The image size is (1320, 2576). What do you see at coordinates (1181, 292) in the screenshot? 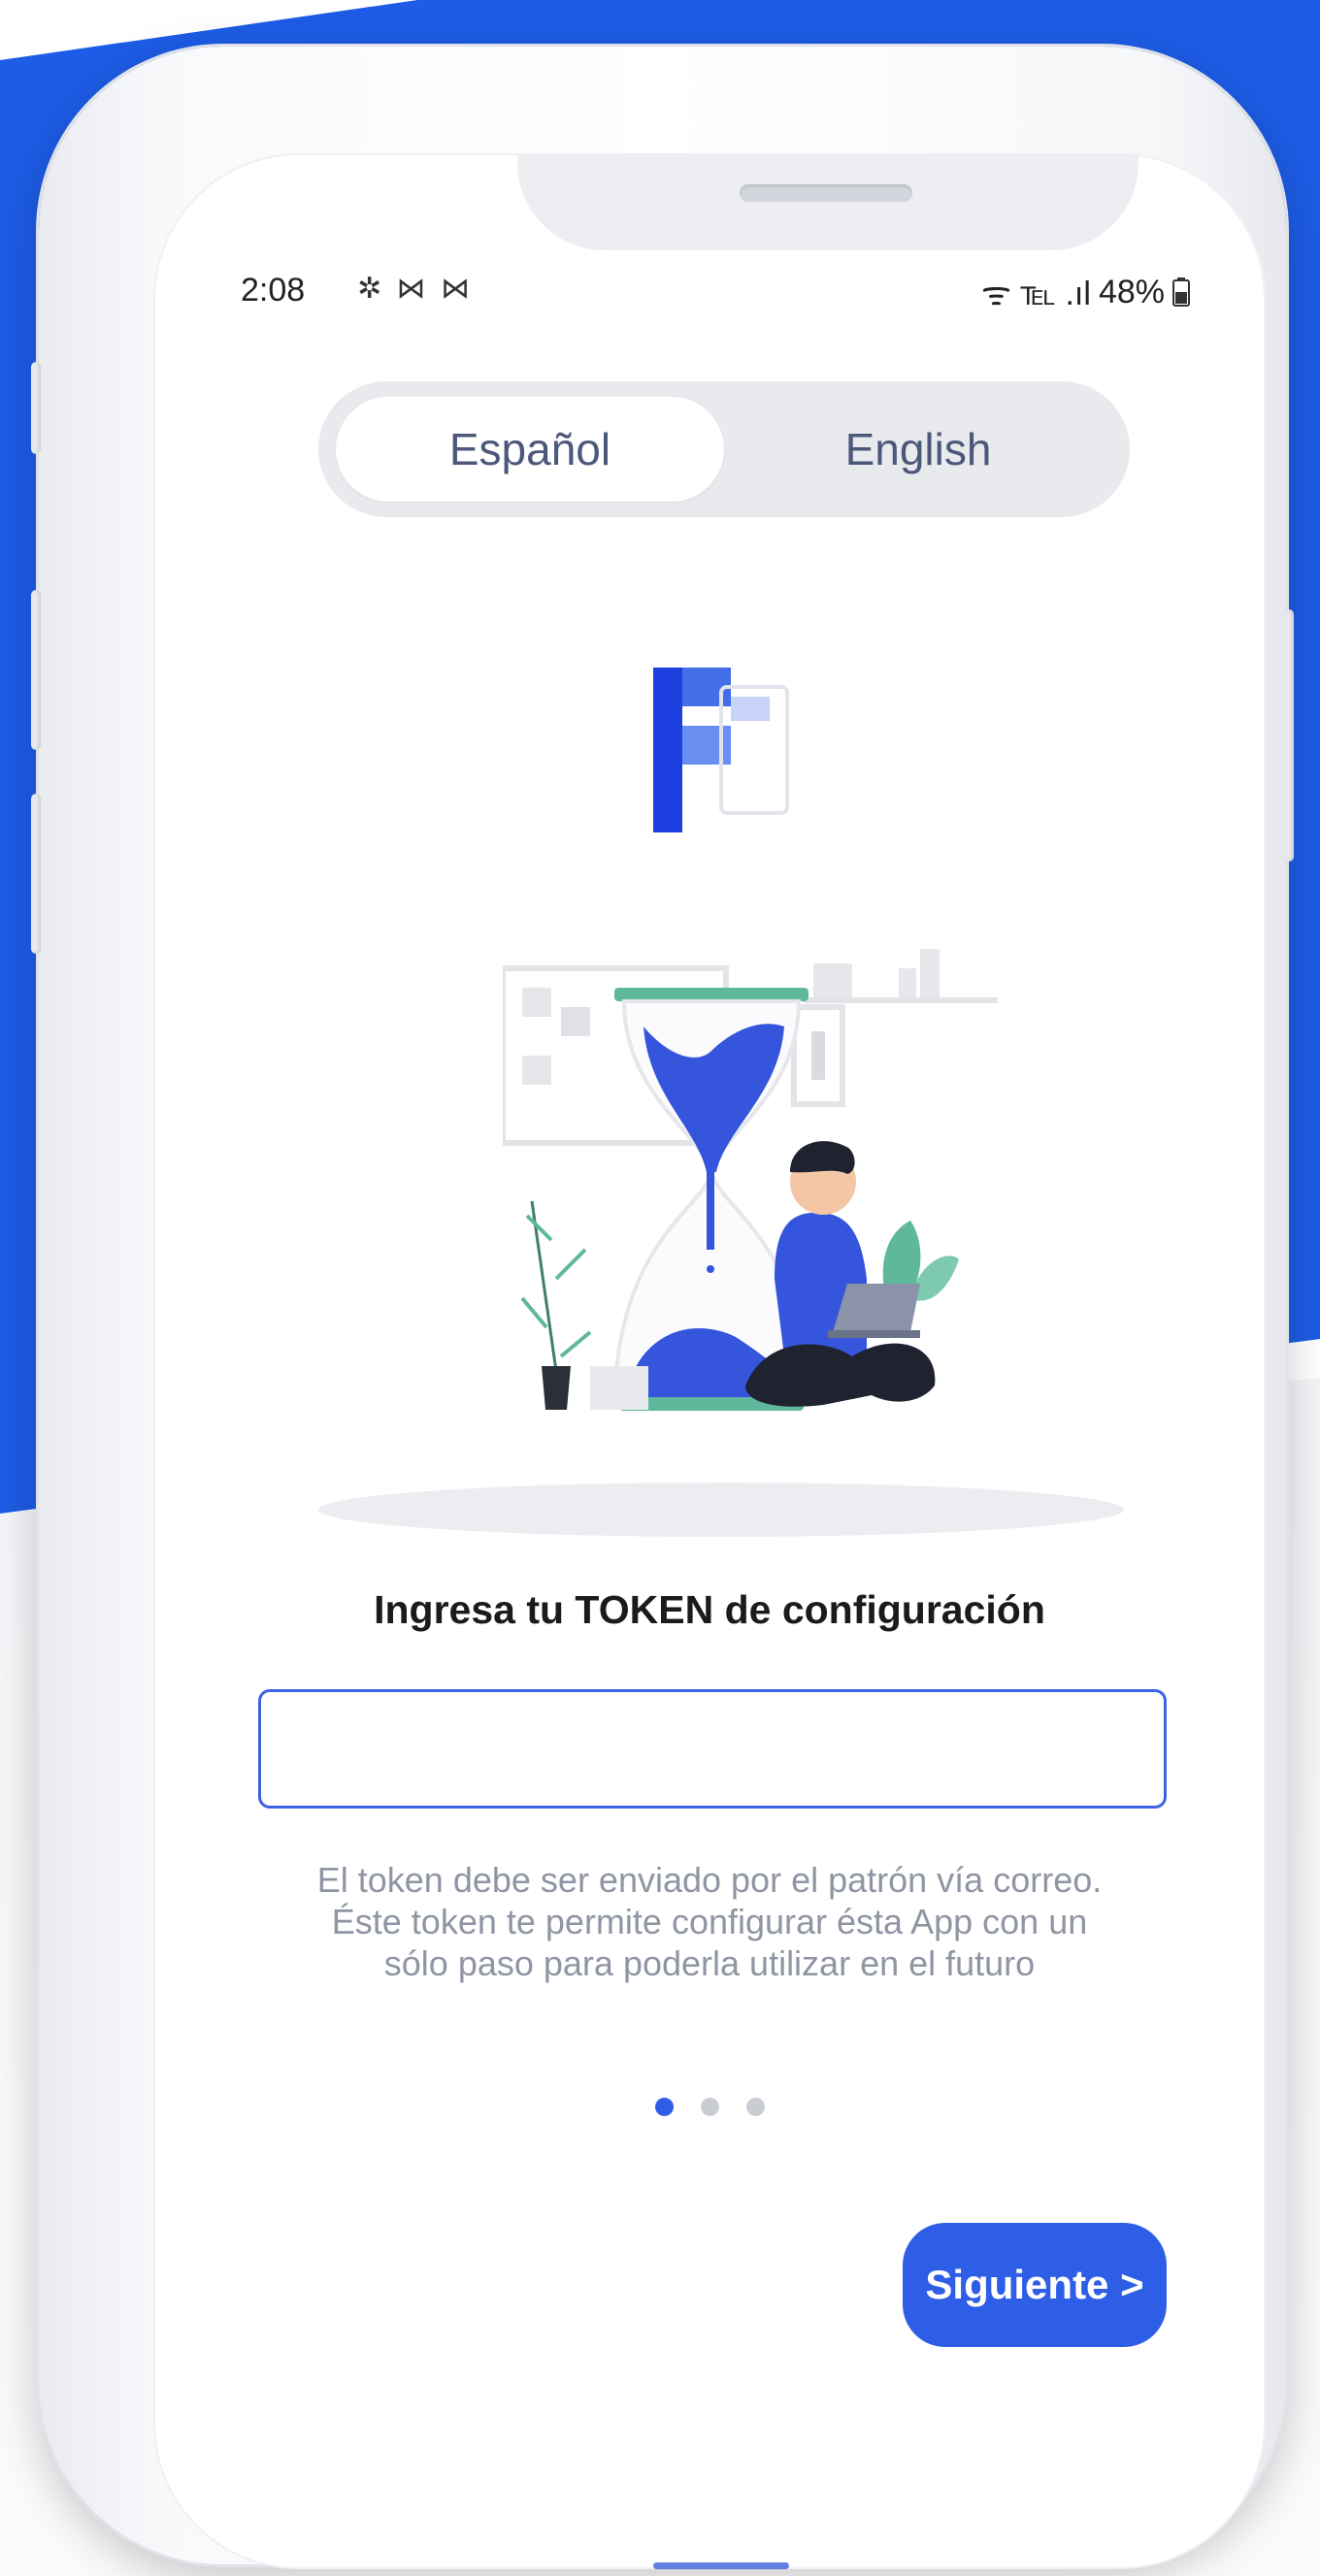
I see `battery-icon` at bounding box center [1181, 292].